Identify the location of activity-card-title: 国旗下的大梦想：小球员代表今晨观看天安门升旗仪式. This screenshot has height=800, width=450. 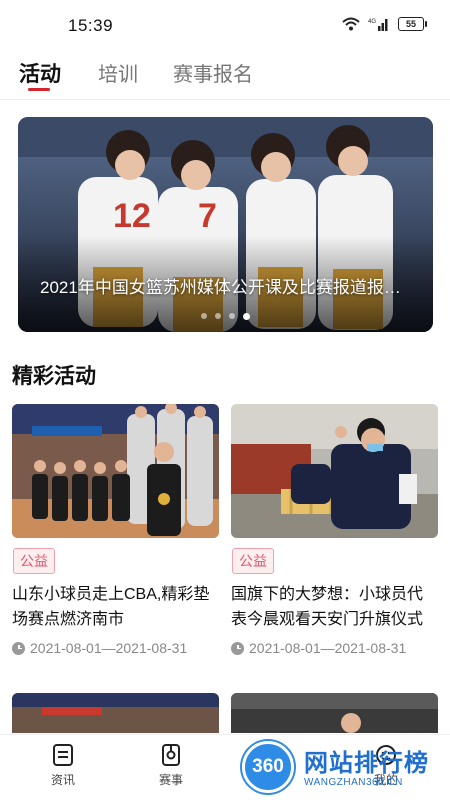
(334, 607).